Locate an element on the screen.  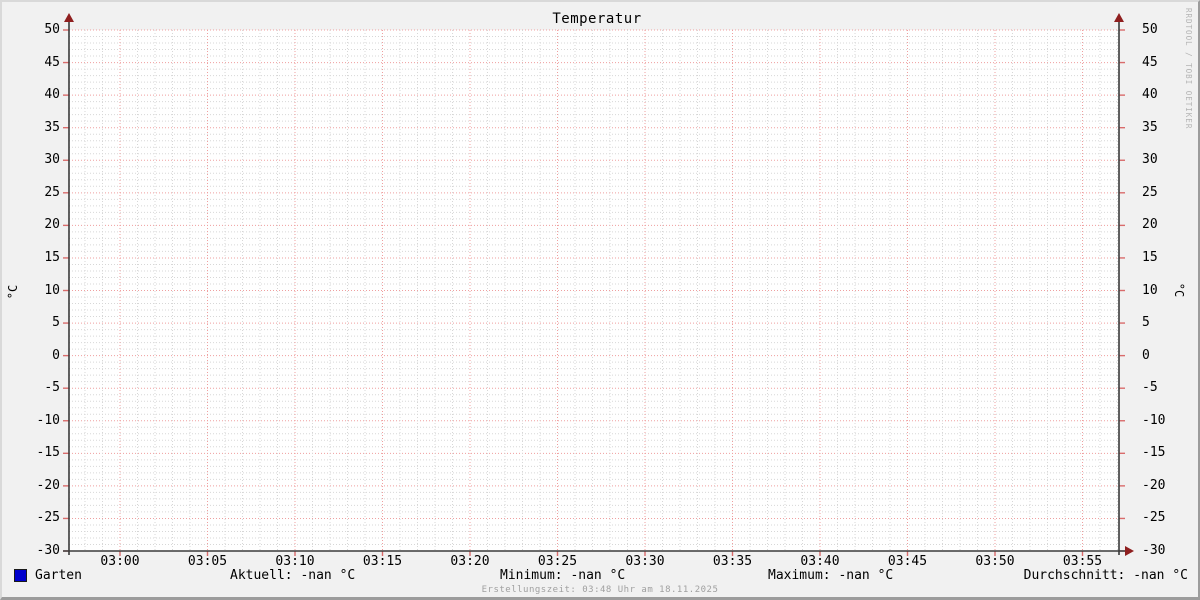
y-axis-tick-label-right: 10 is located at coordinates (1150, 290).